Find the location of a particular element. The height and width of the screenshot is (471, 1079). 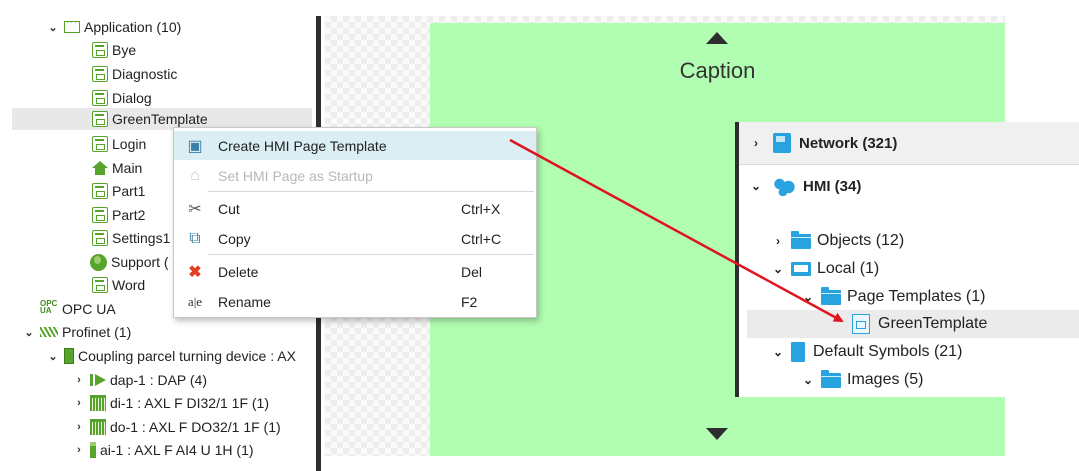

tree-item-login: Login is located at coordinates (119, 144).